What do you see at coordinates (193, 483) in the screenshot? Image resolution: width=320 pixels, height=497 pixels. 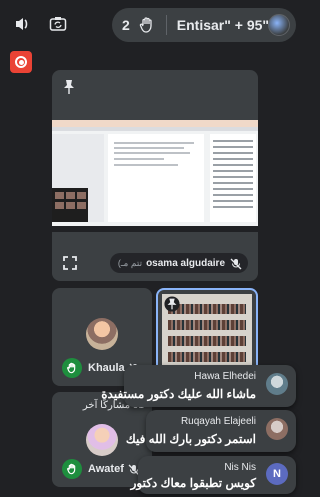 I see `chat-message: كويس تطبقوا معاك دكتور` at bounding box center [193, 483].